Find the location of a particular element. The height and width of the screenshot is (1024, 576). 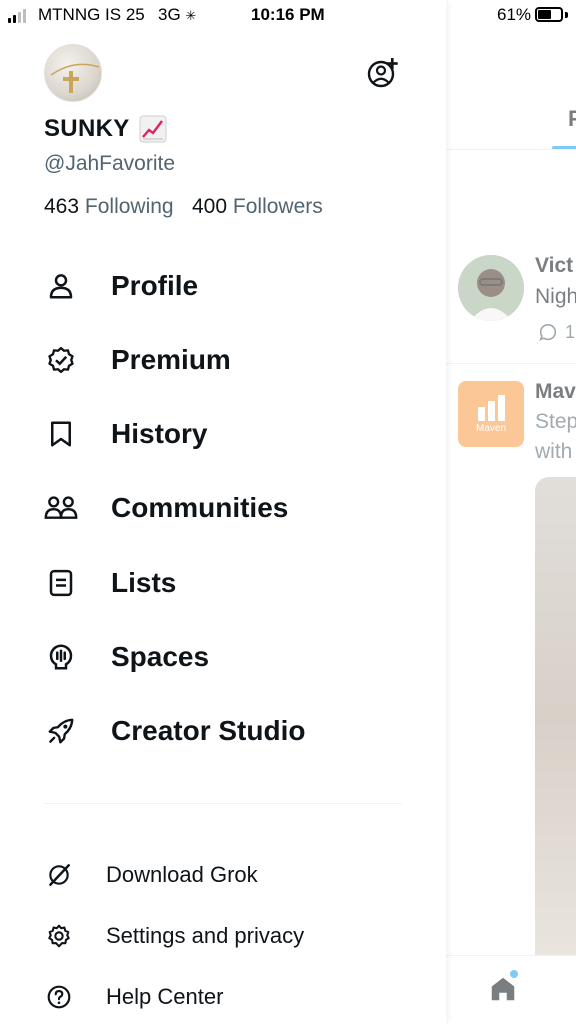

nav-label: Spaces is located at coordinates (160, 656).